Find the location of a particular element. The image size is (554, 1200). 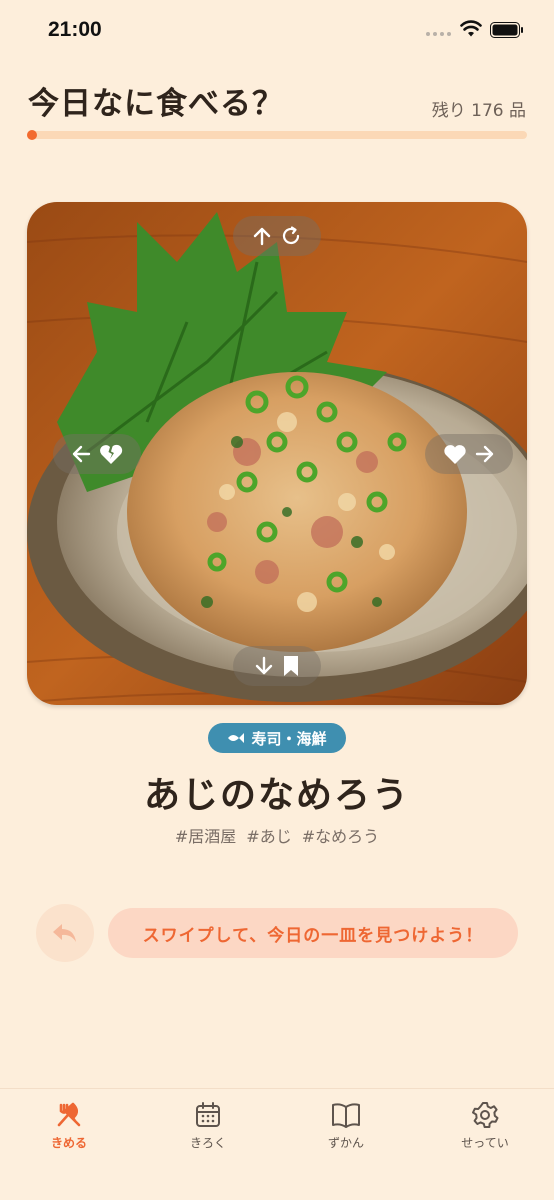

tab-settei: せってい is located at coordinates (485, 1126).